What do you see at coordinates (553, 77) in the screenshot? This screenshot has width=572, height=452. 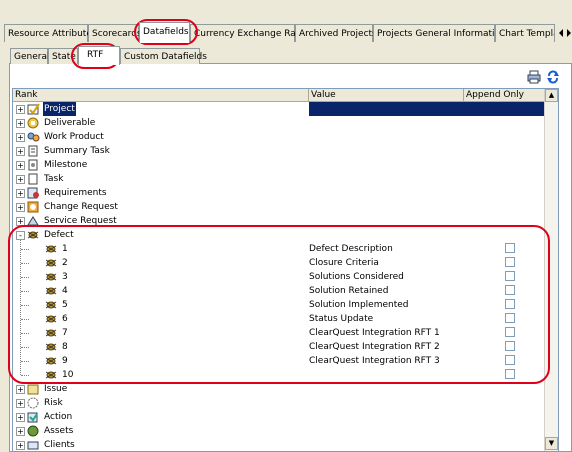 I see `refresh-icon` at bounding box center [553, 77].